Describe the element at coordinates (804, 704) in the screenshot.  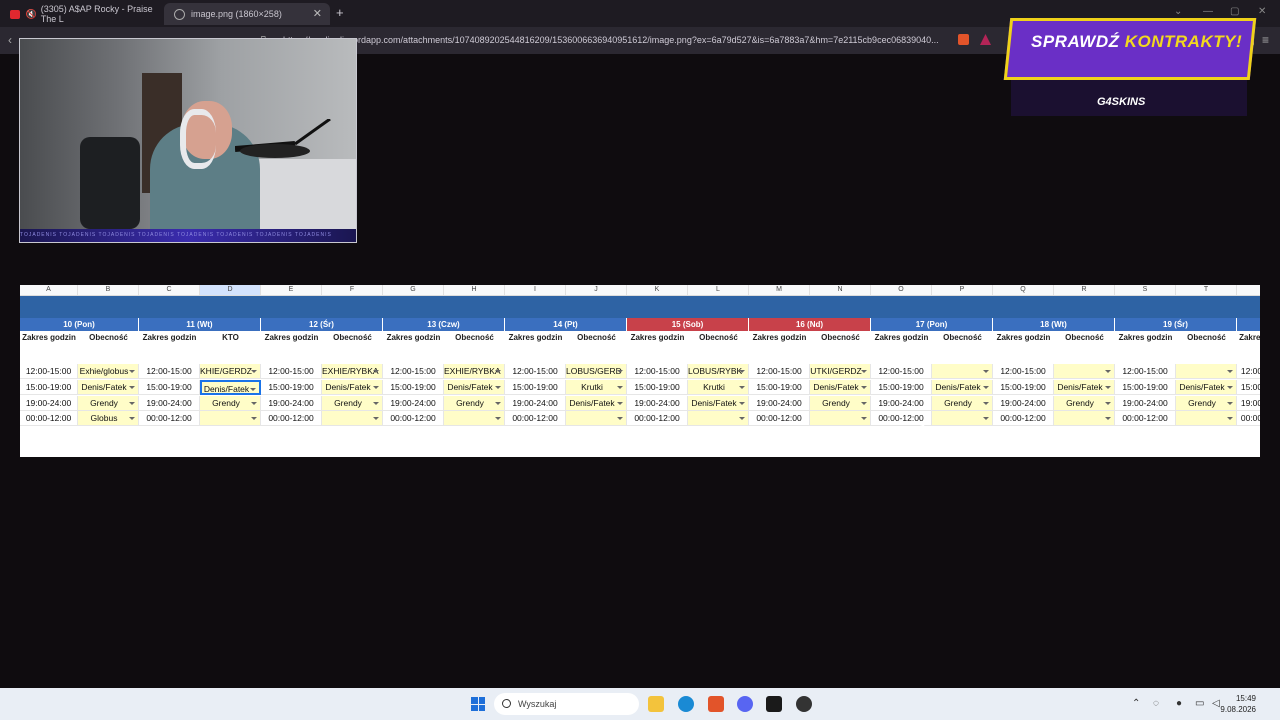
I see `obs-icon` at that location.